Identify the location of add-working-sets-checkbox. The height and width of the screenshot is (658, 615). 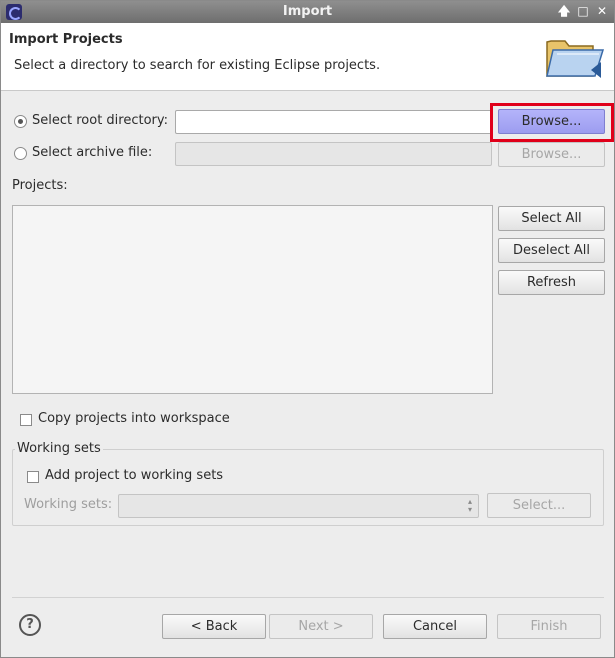
(33, 477).